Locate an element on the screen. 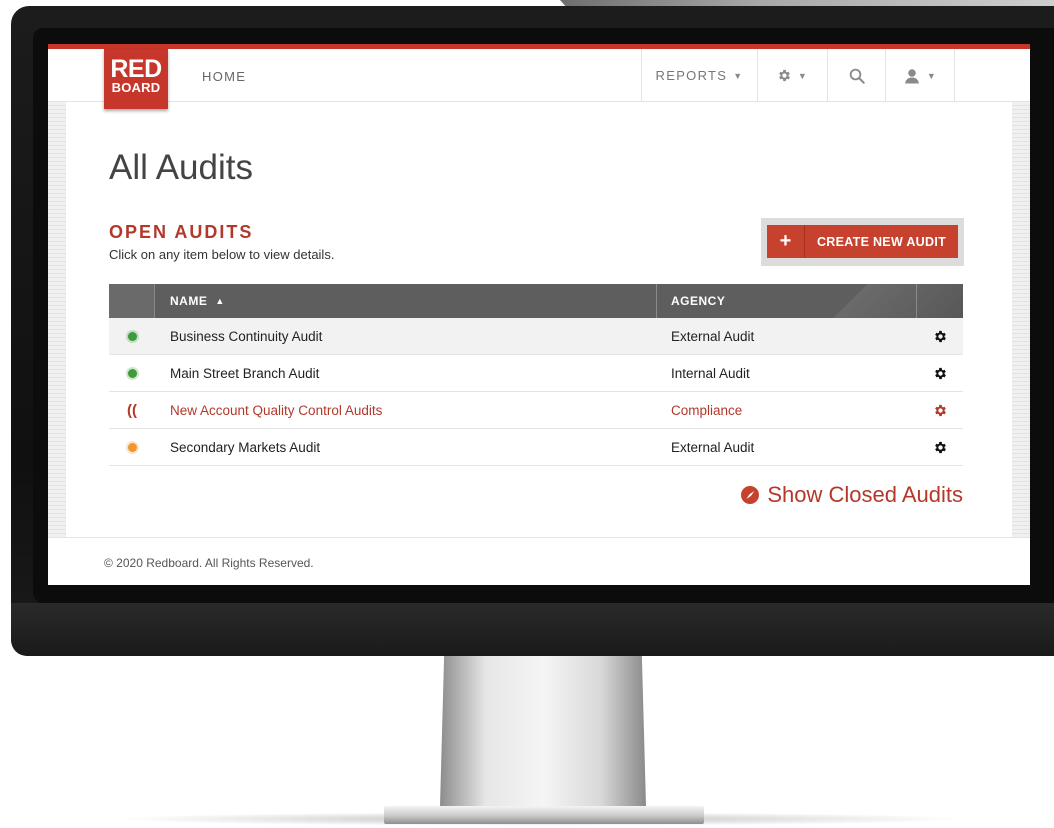 The image size is (1054, 828). search-icon is located at coordinates (857, 76).